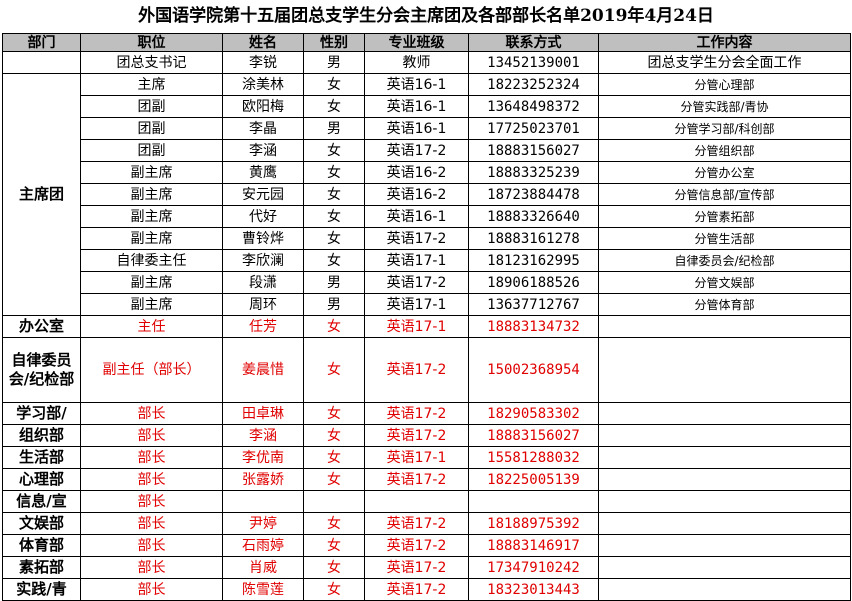 The height and width of the screenshot is (601, 852). Describe the element at coordinates (263, 42) in the screenshot. I see `col-header-name: 姓名` at that location.